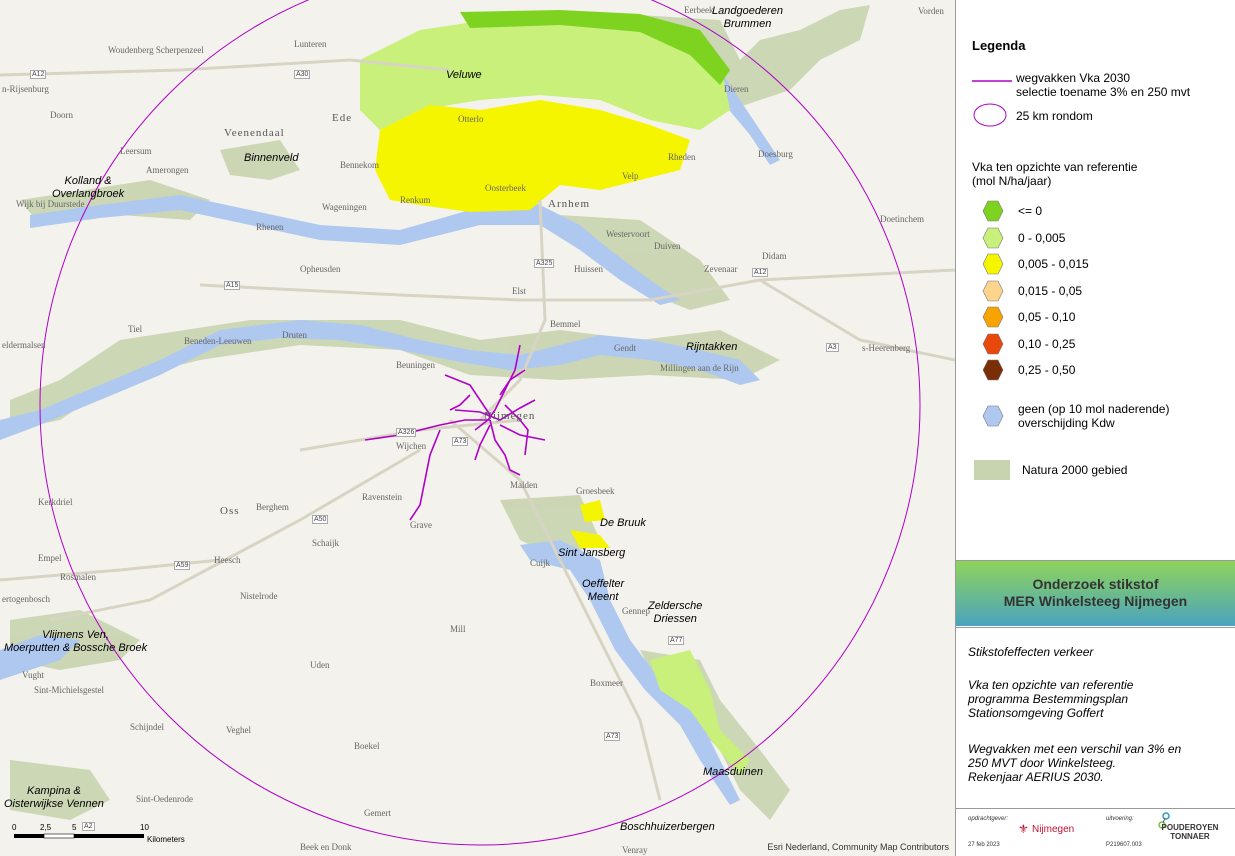 This screenshot has height=856, width=1235. I want to click on place-label: Wageningen, so click(344, 207).